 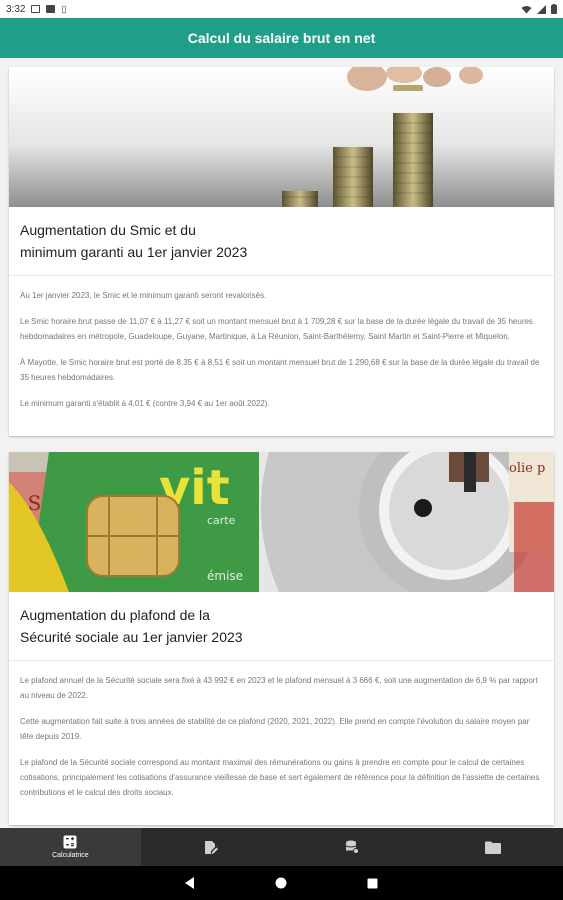 I want to click on nav-item-folder, so click(x=492, y=847).